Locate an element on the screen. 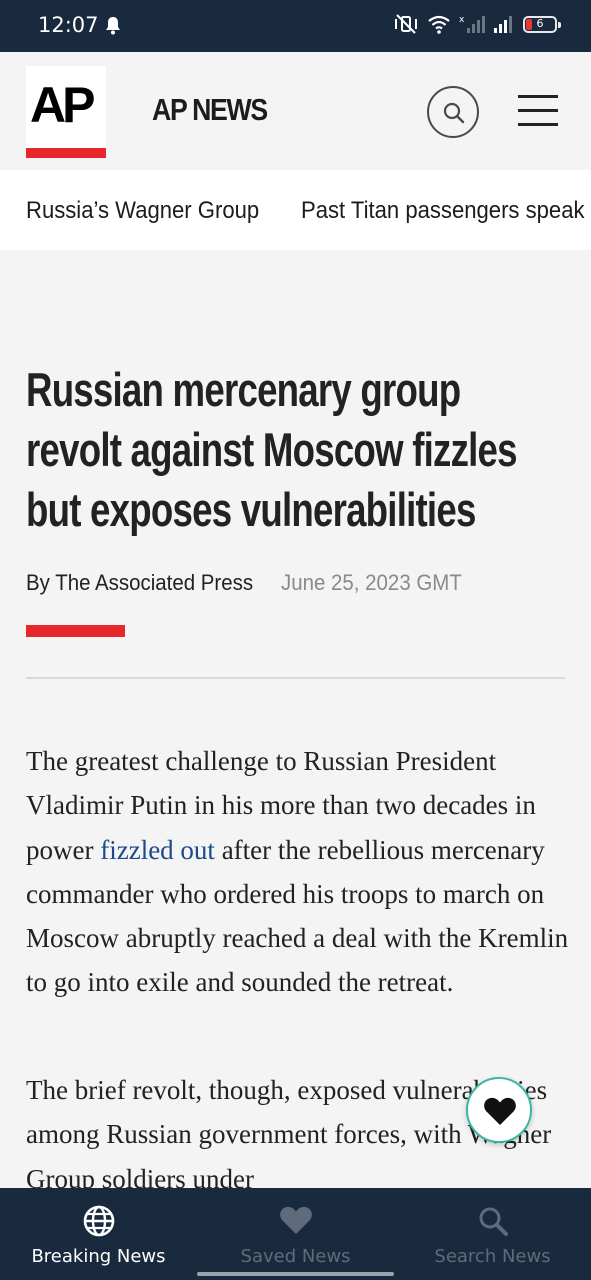 The image size is (591, 1280). brand-title: AP NEWS is located at coordinates (210, 109).